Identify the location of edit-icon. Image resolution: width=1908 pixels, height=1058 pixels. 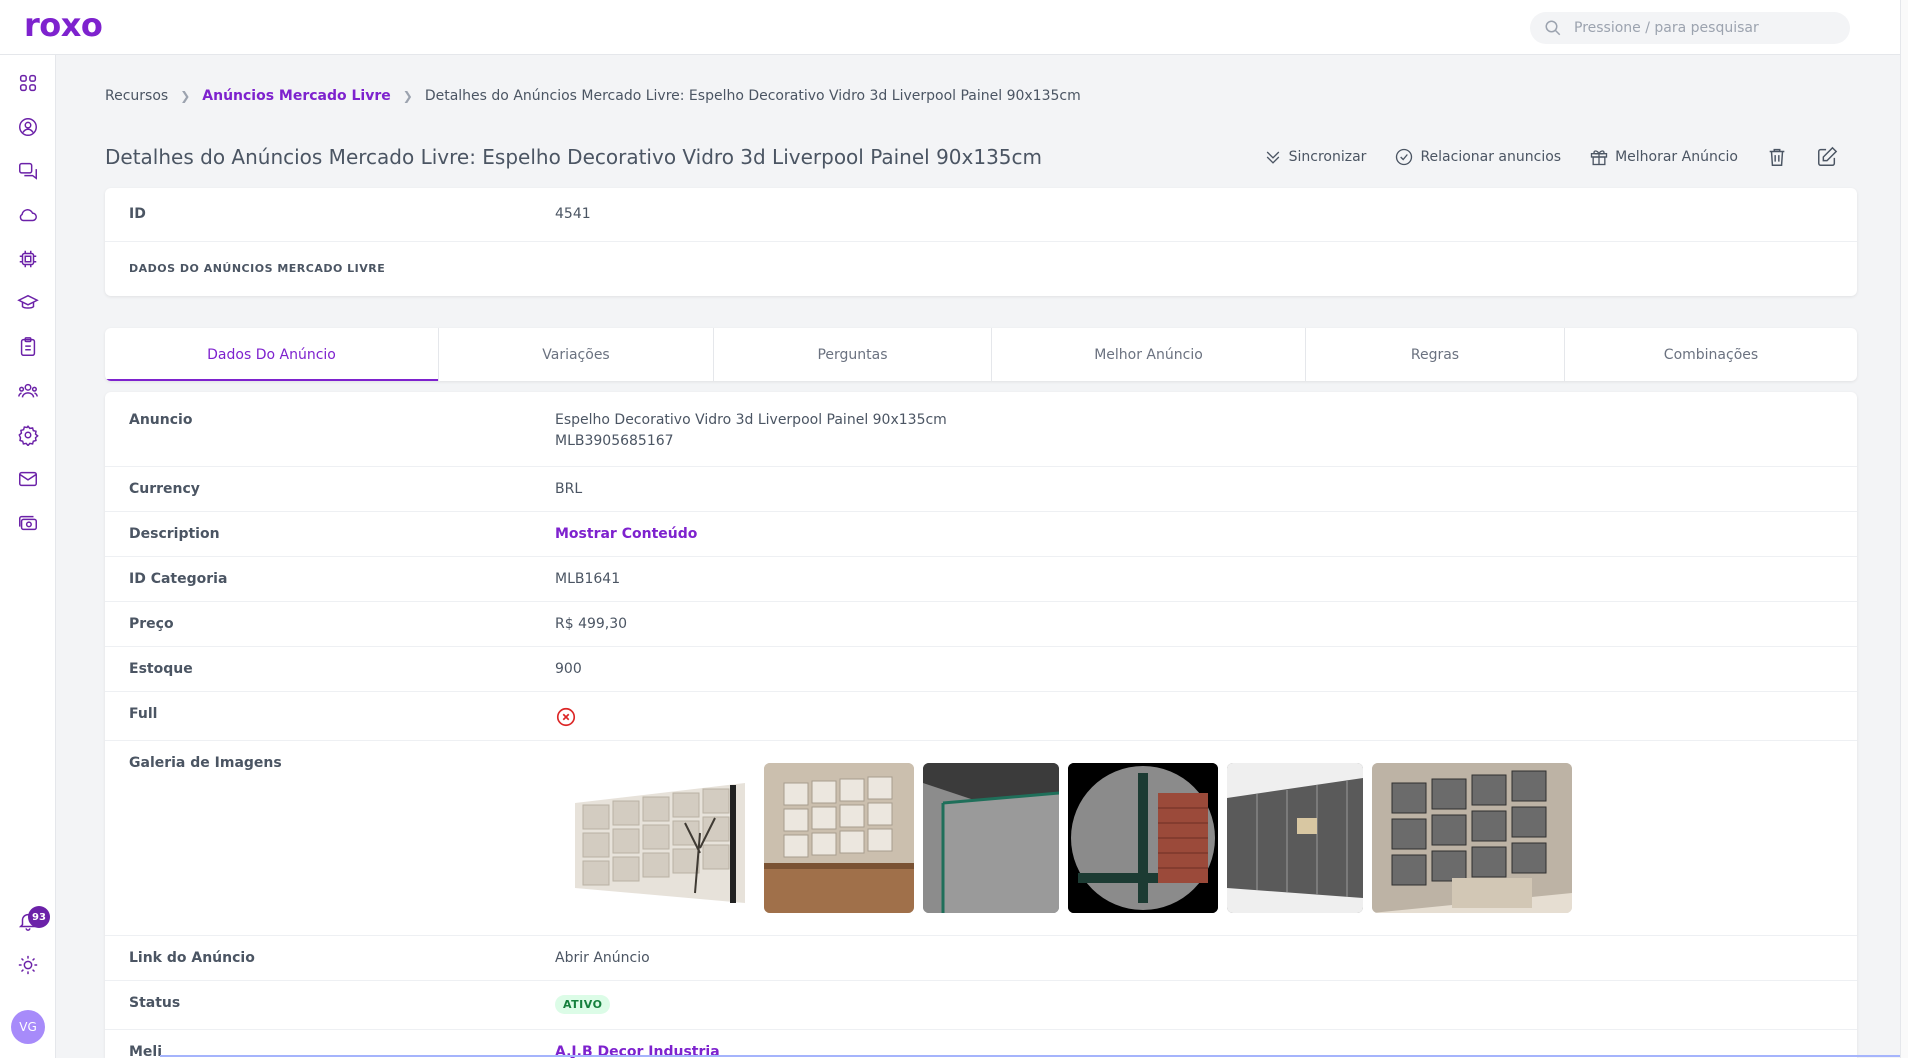
(1828, 156).